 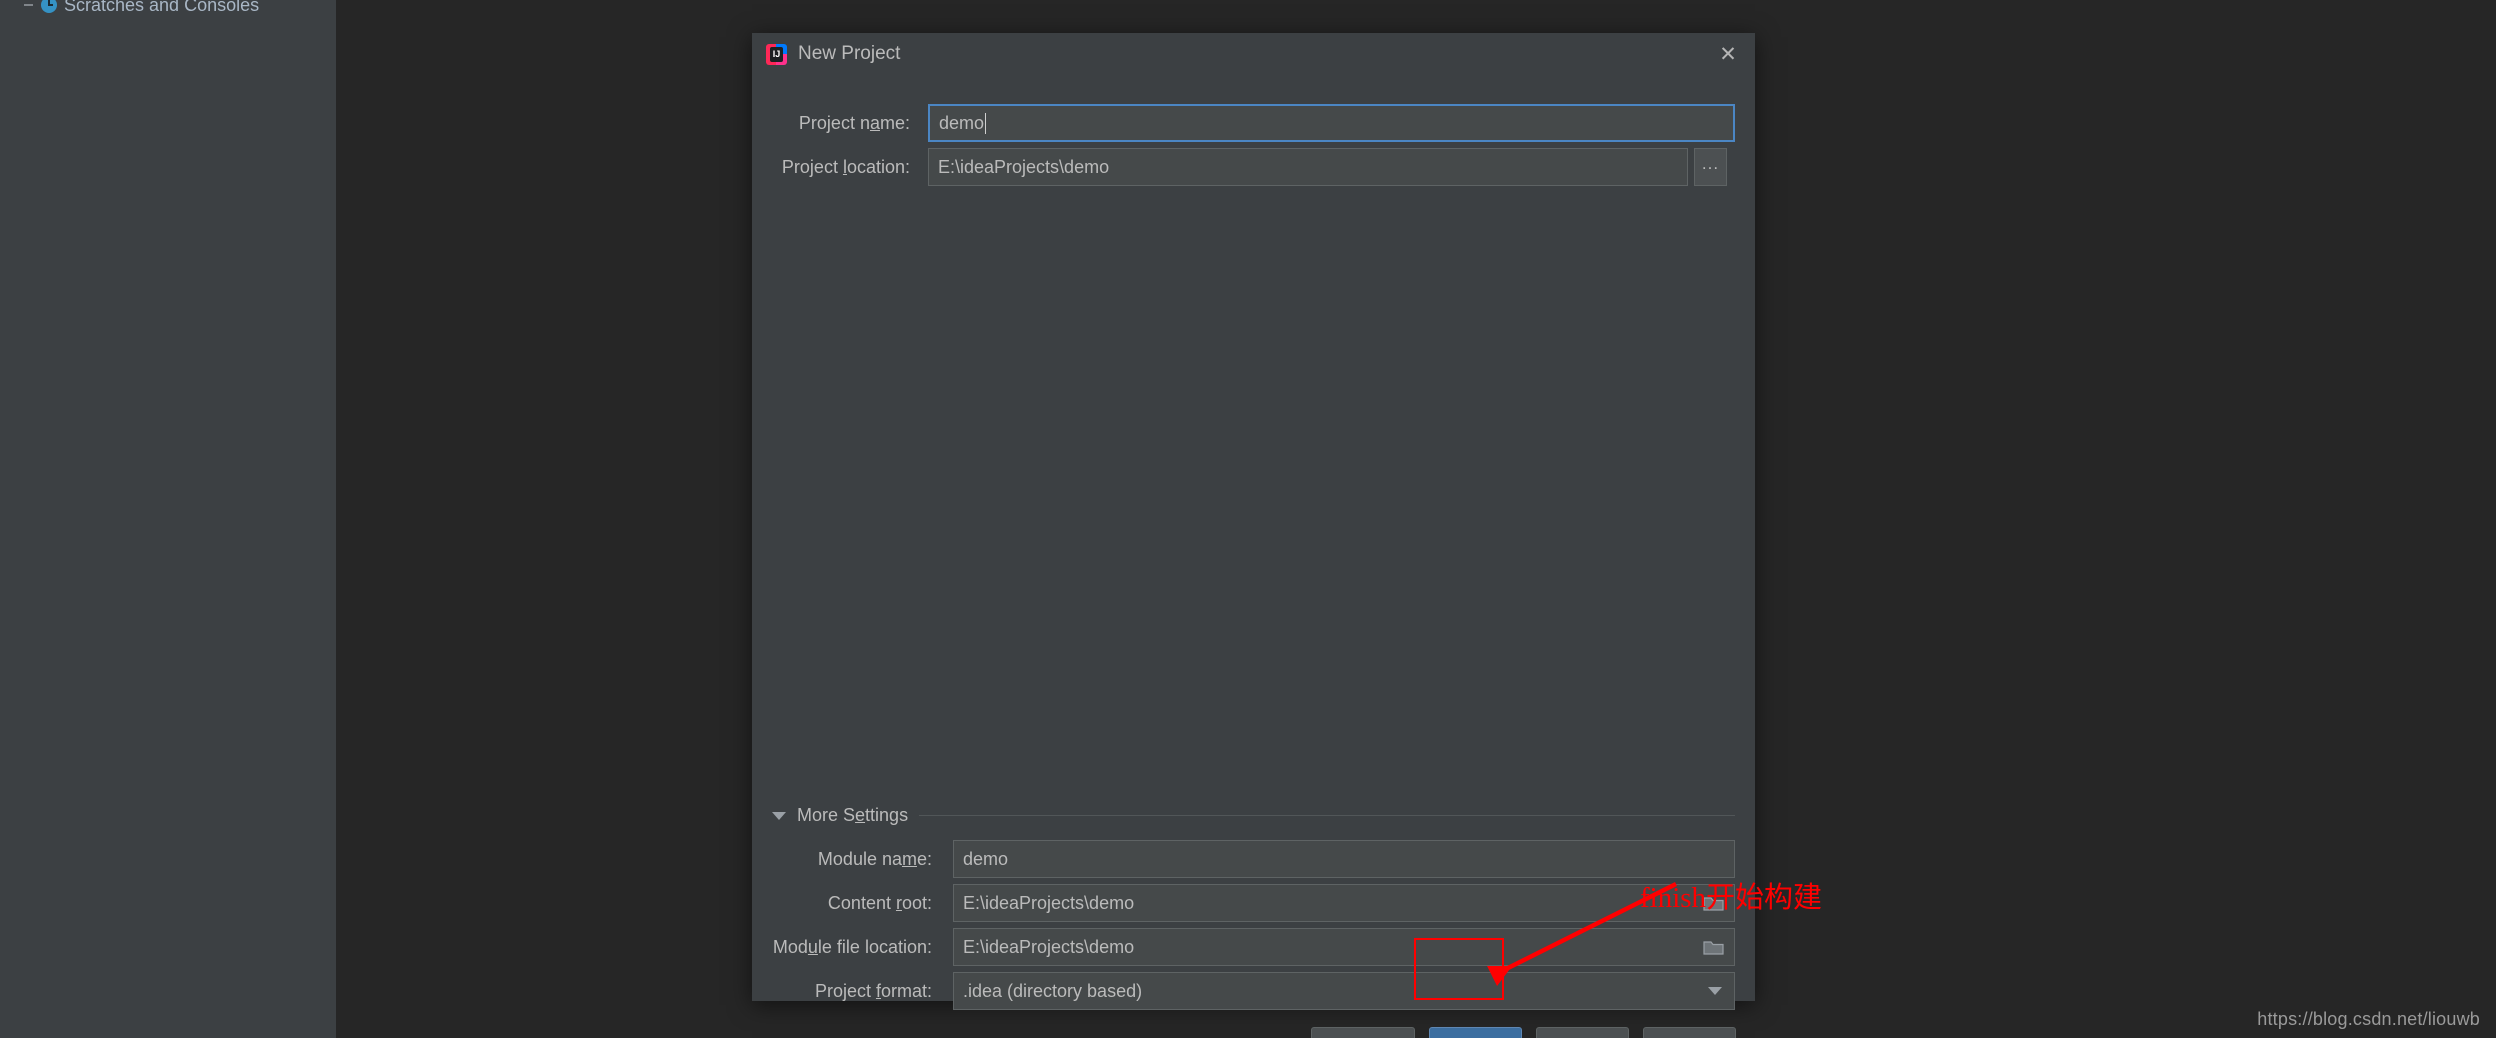 What do you see at coordinates (1344, 903) in the screenshot?
I see `content-root-input: E:\ideaProjects\demo` at bounding box center [1344, 903].